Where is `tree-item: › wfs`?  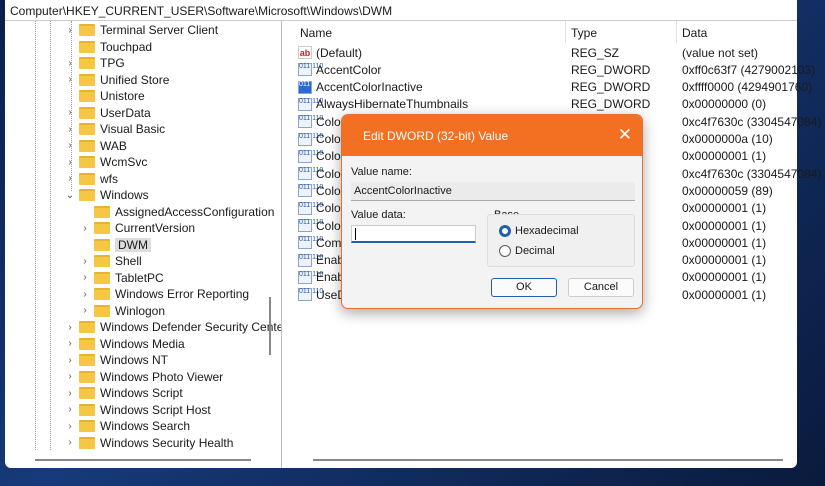
tree-item: › wfs is located at coordinates (91, 179).